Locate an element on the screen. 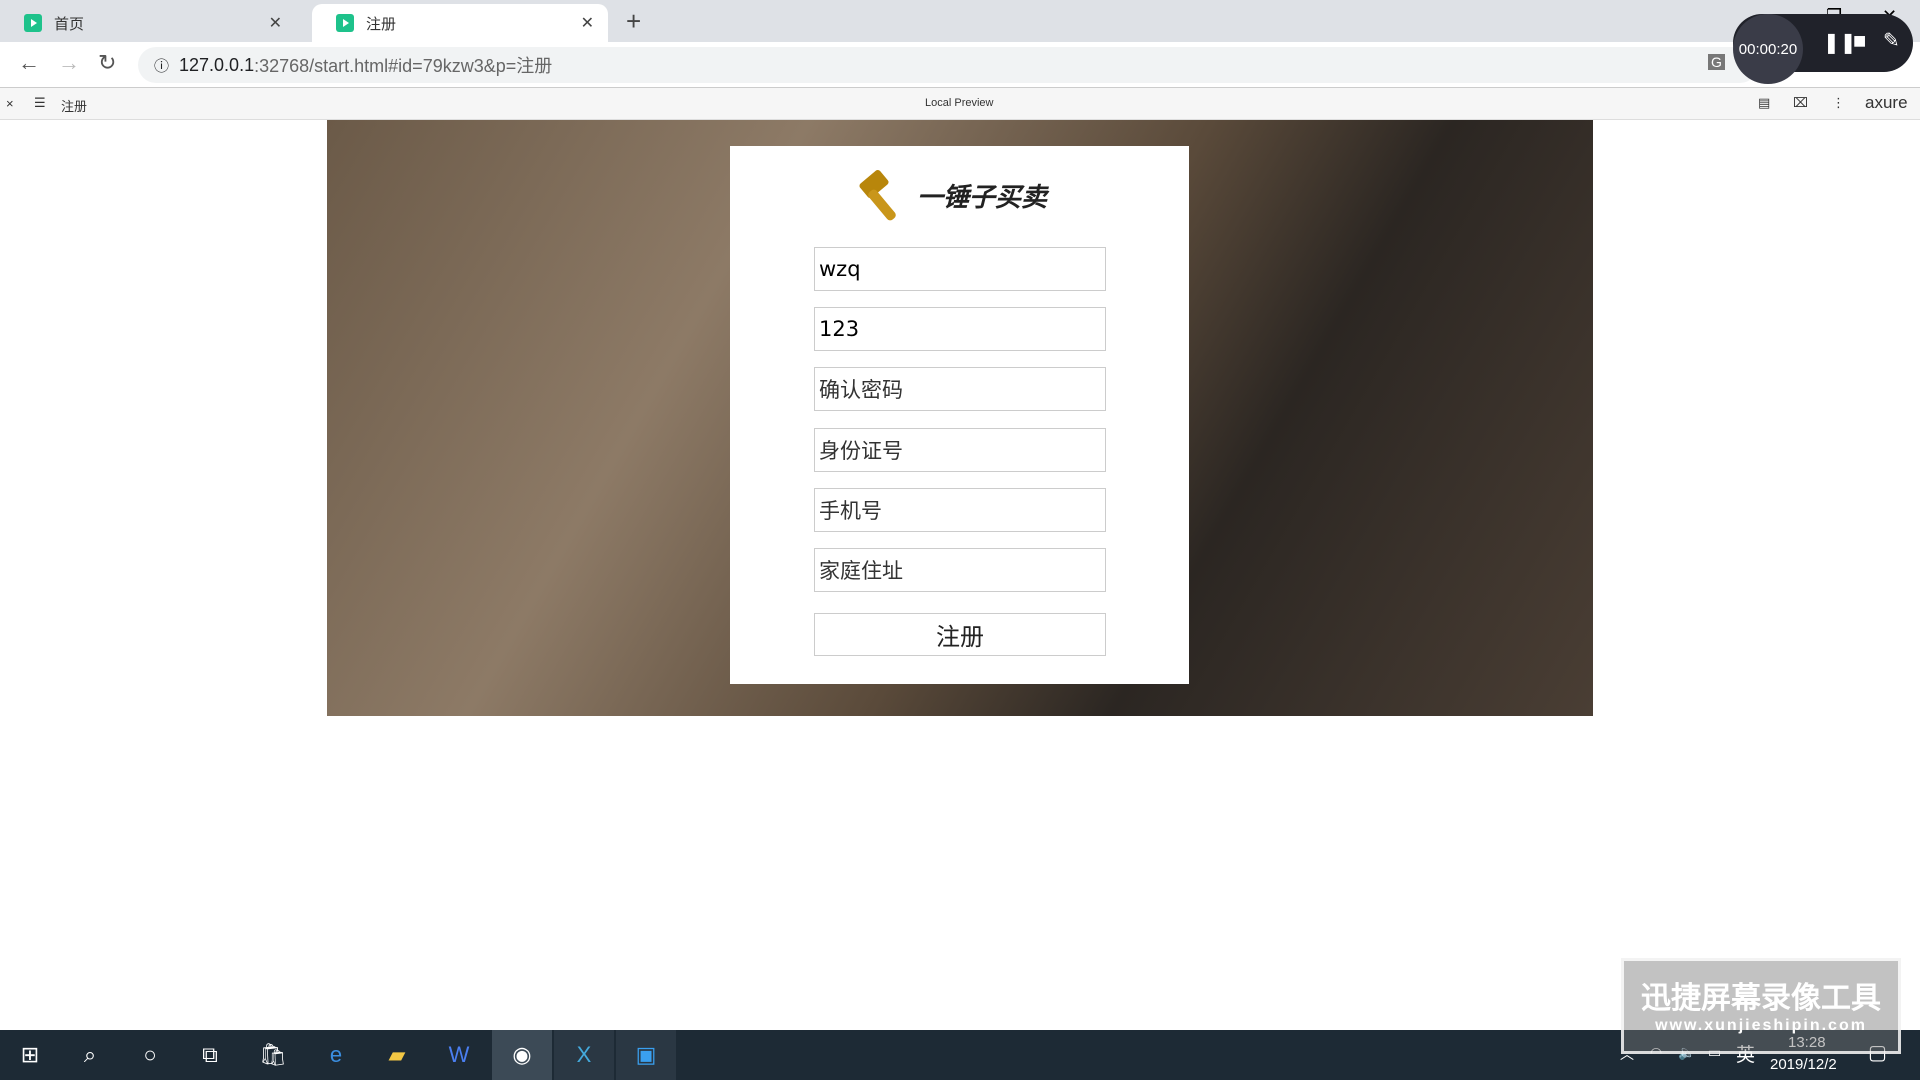  store-icon: 🛍 is located at coordinates (273, 1055).